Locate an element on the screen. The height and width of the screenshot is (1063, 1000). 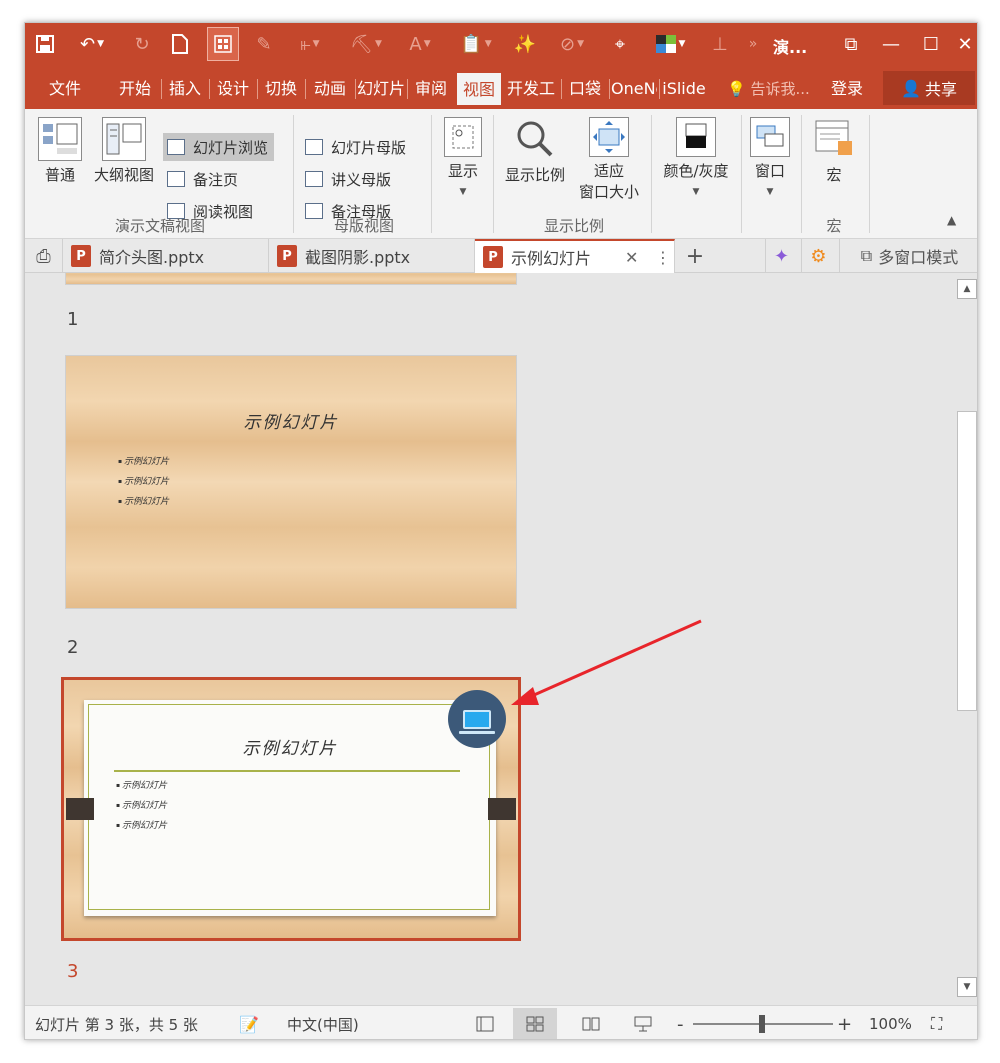
multi-window-mode-button: ⧉ 多窗口模式 is located at coordinates (908, 256).